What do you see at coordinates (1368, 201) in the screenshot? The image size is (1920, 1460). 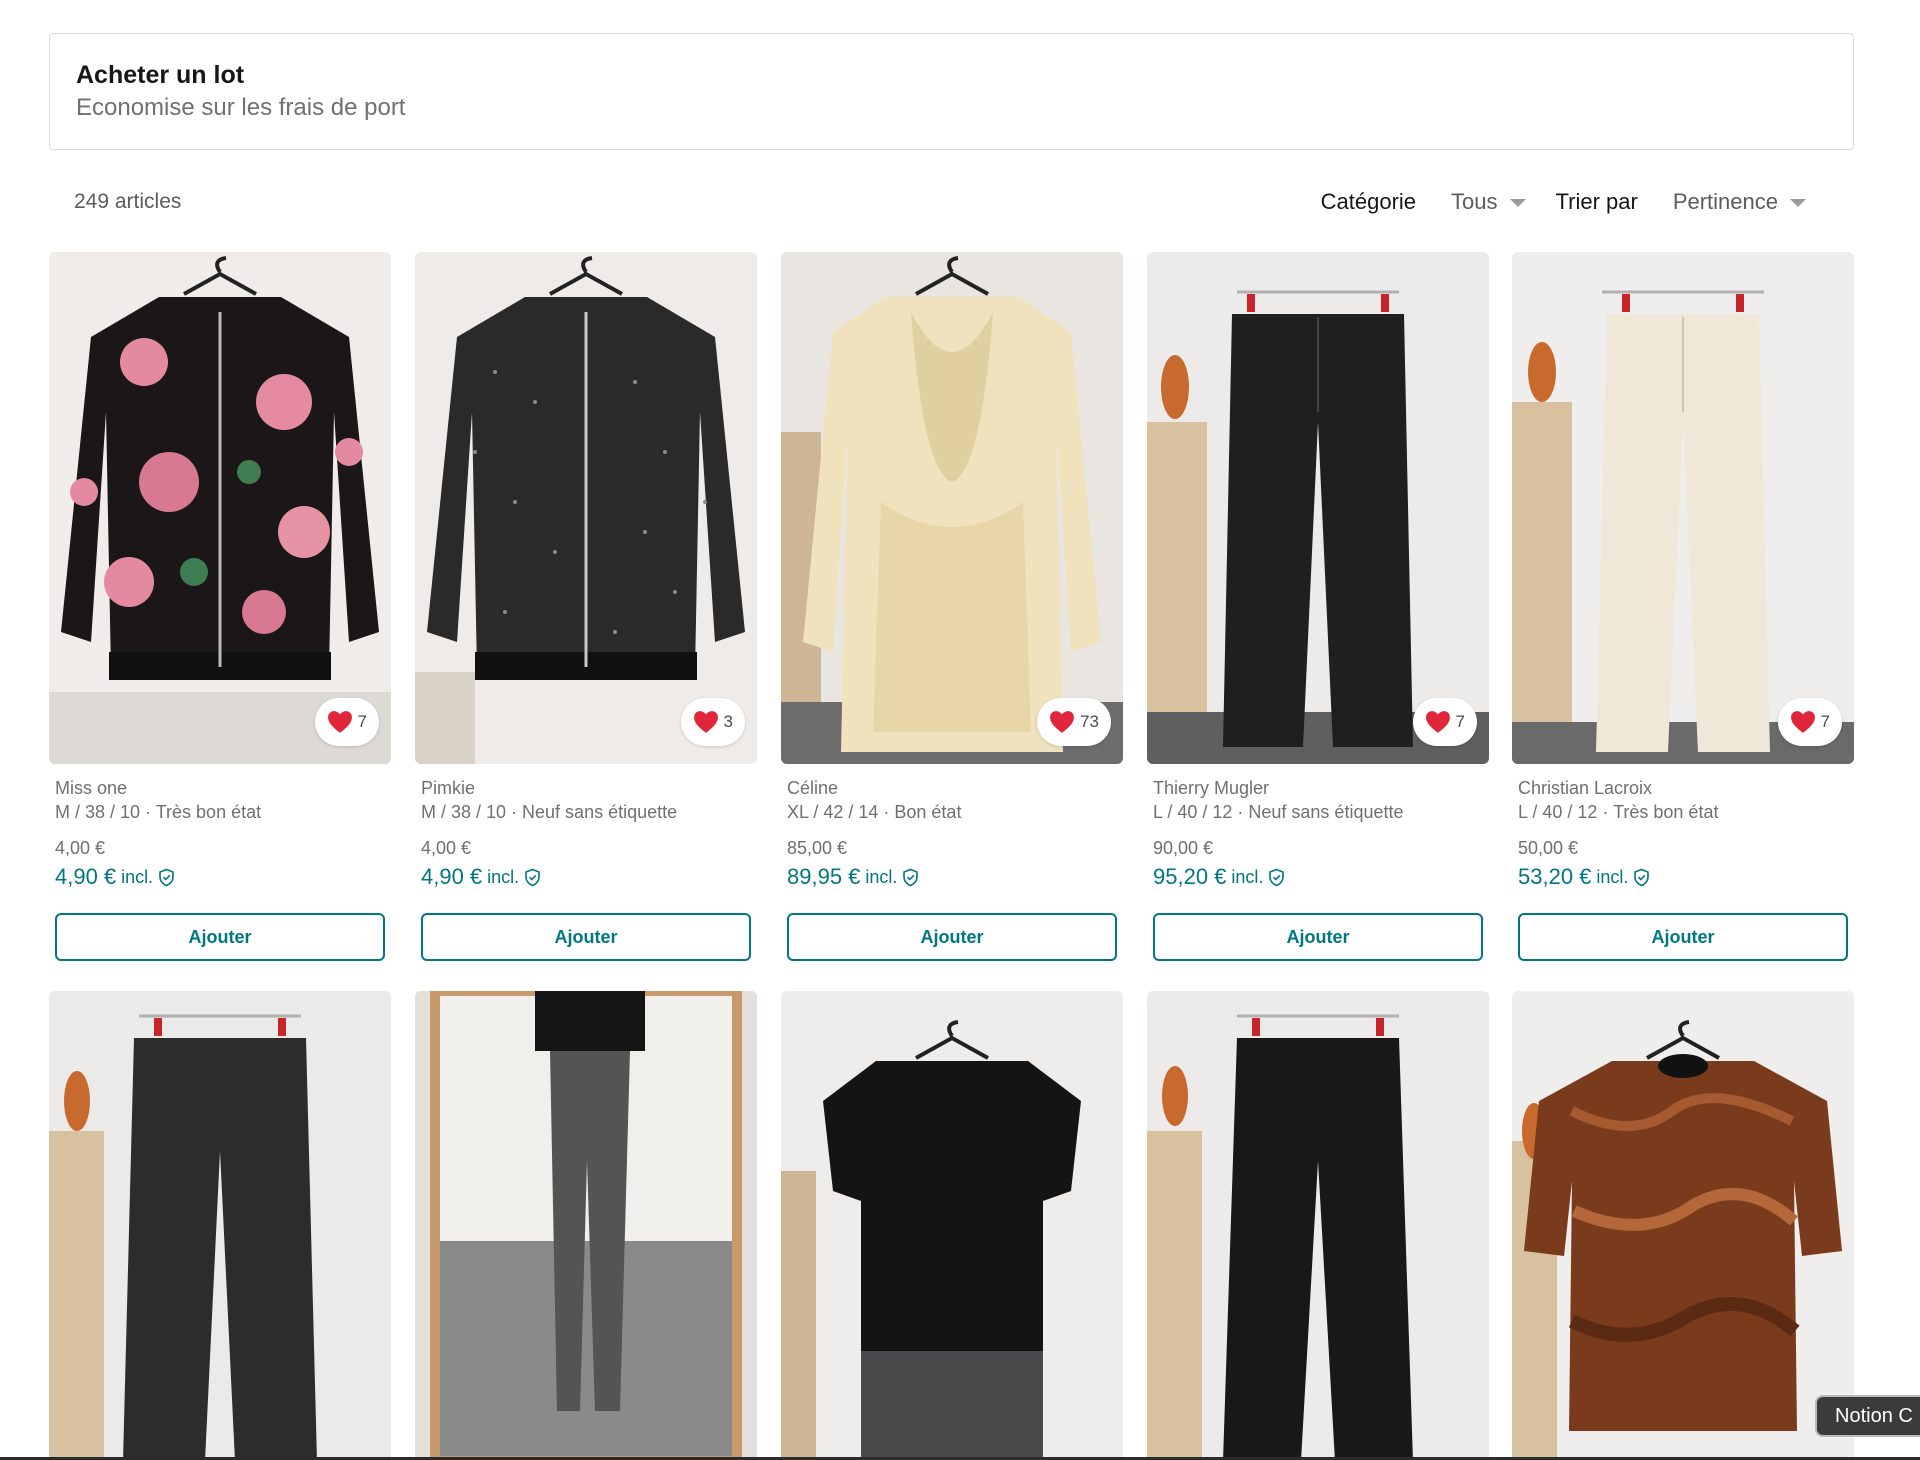 I see `category-label: Catégorie` at bounding box center [1368, 201].